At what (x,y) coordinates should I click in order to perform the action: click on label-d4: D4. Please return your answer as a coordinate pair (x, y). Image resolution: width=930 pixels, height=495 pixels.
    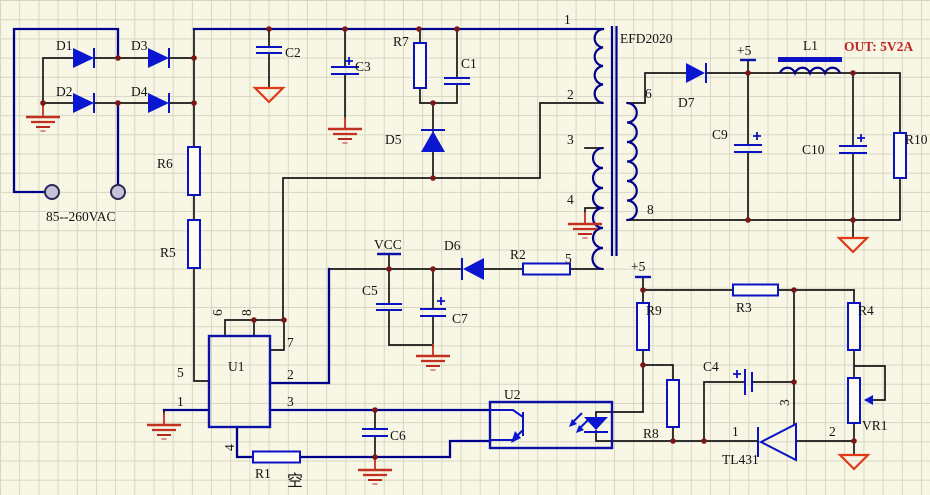
    Looking at the image, I should click on (139, 91).